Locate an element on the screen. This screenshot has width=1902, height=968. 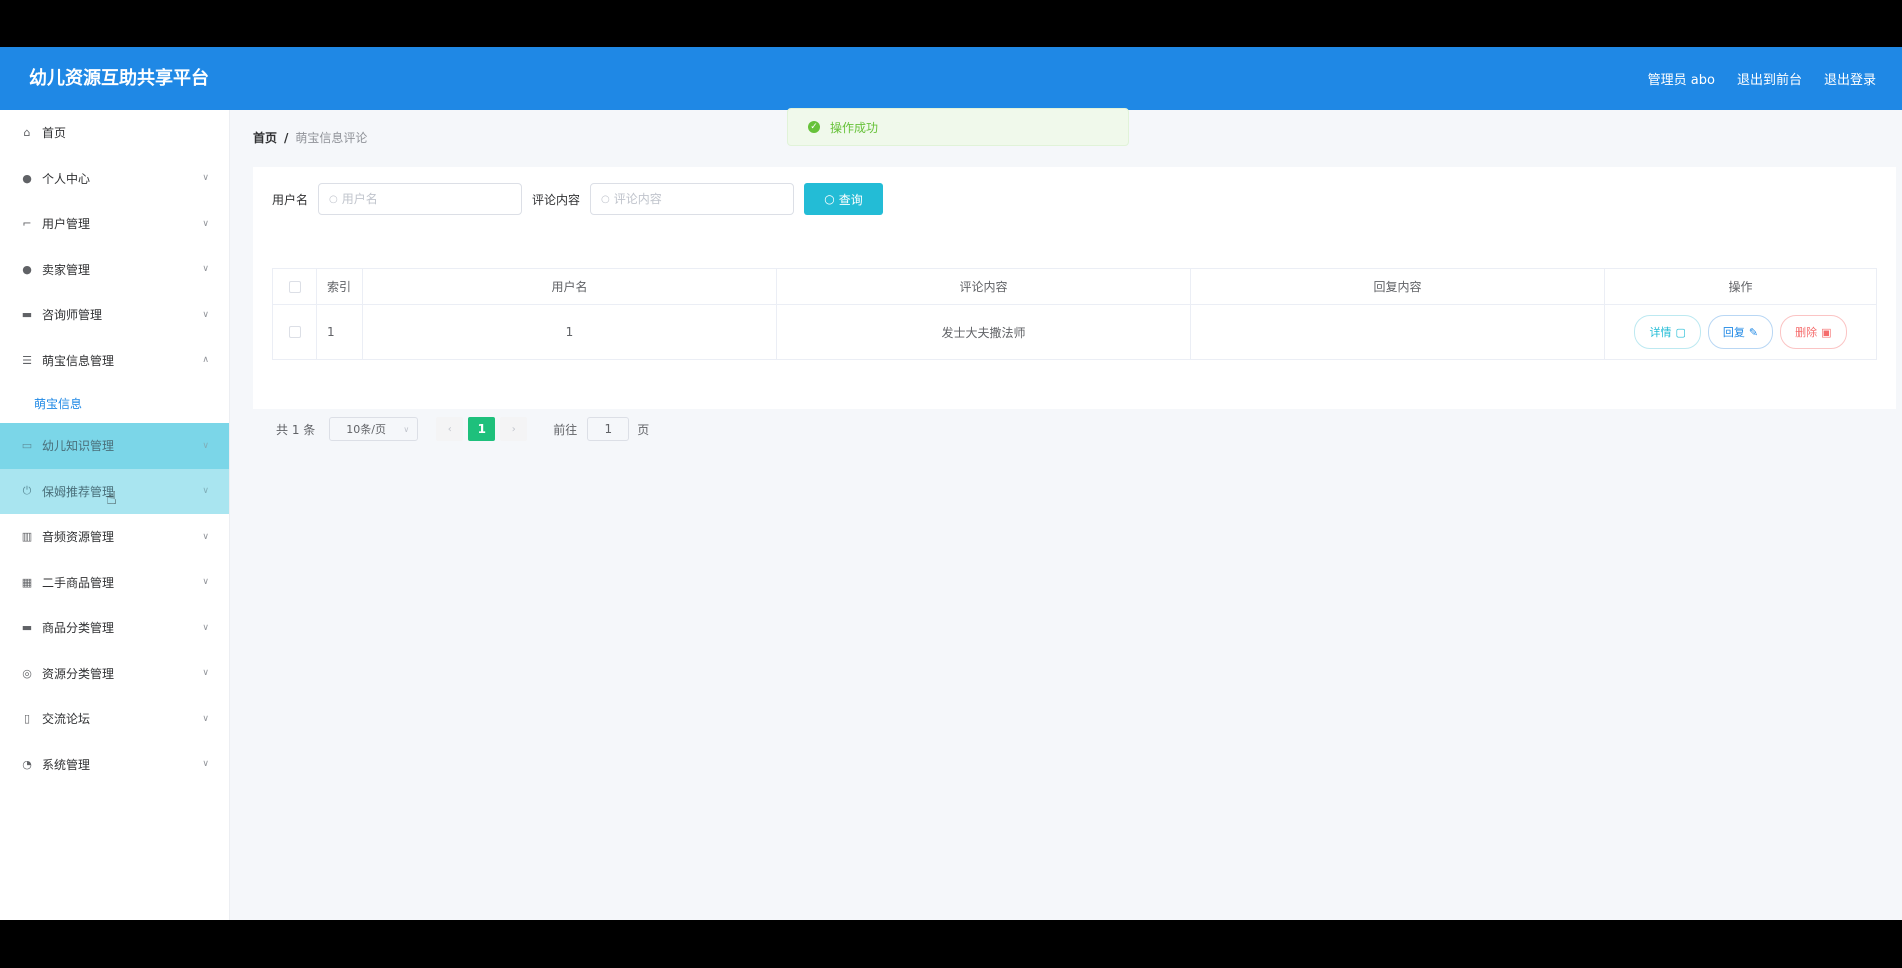
reply-button-label: 回复 is located at coordinates (1733, 332).